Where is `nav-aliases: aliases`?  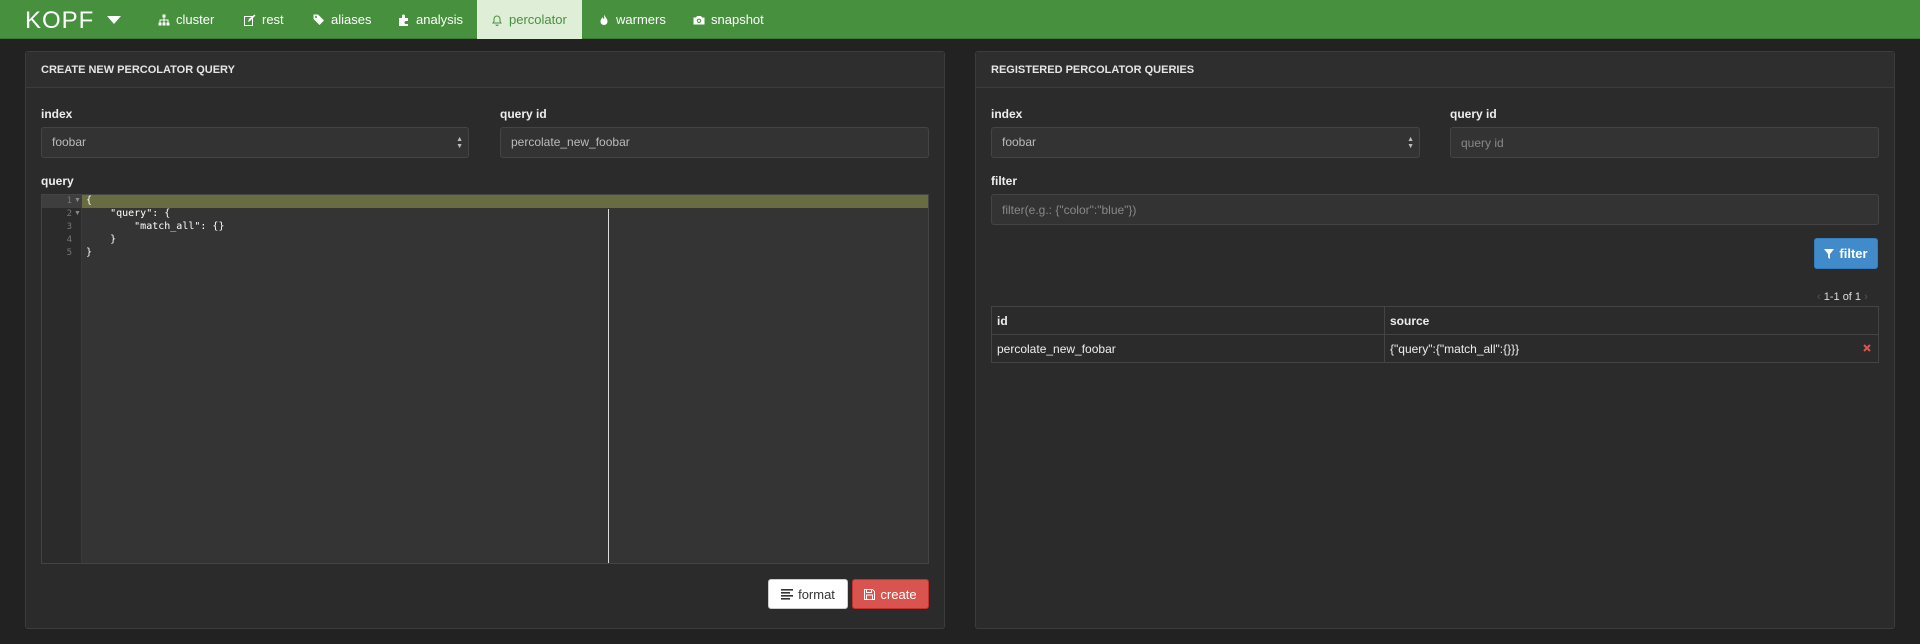 nav-aliases: aliases is located at coordinates (342, 19).